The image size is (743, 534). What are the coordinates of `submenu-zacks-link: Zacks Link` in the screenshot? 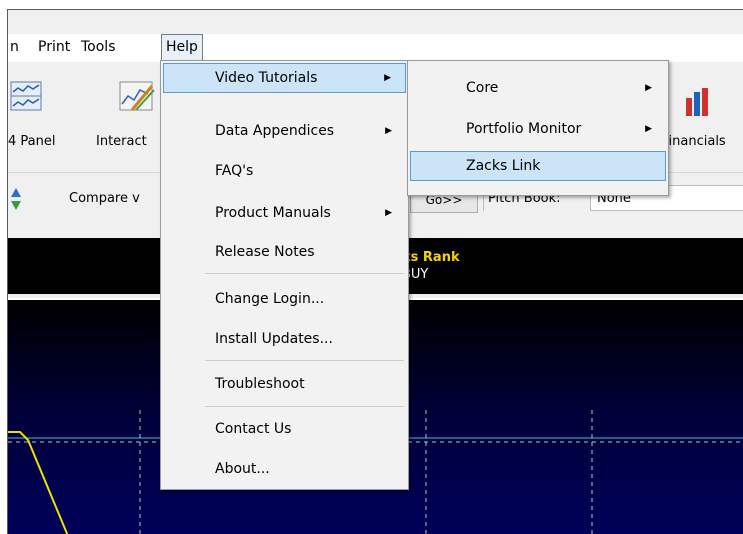 It's located at (538, 166).